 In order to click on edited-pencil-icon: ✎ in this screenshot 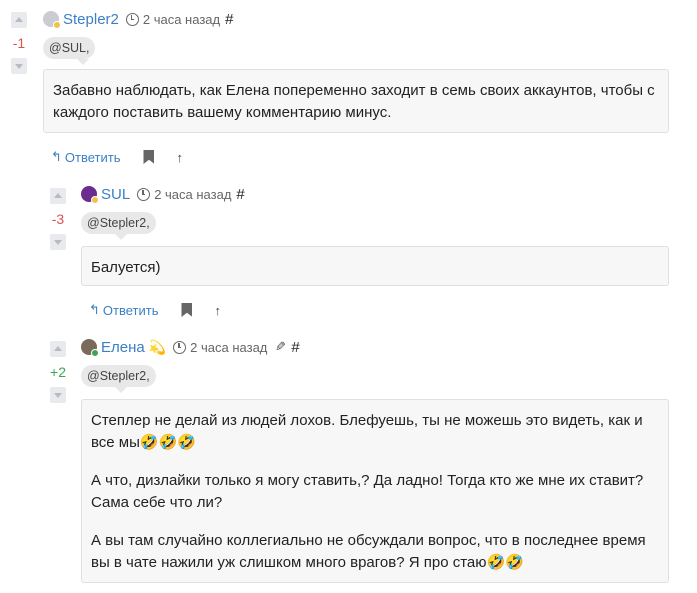, I will do `click(281, 346)`.